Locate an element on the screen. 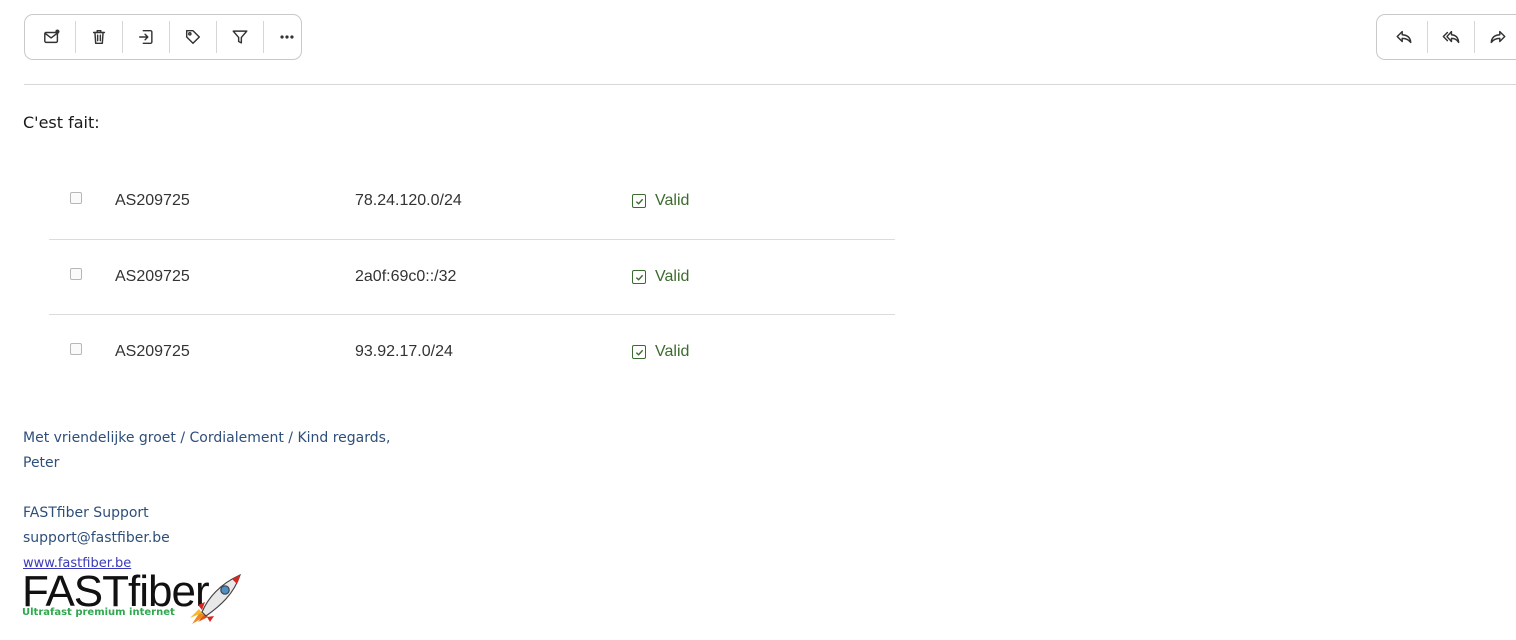 This screenshot has height=640, width=1516. mark-unread-icon is located at coordinates (52, 36).